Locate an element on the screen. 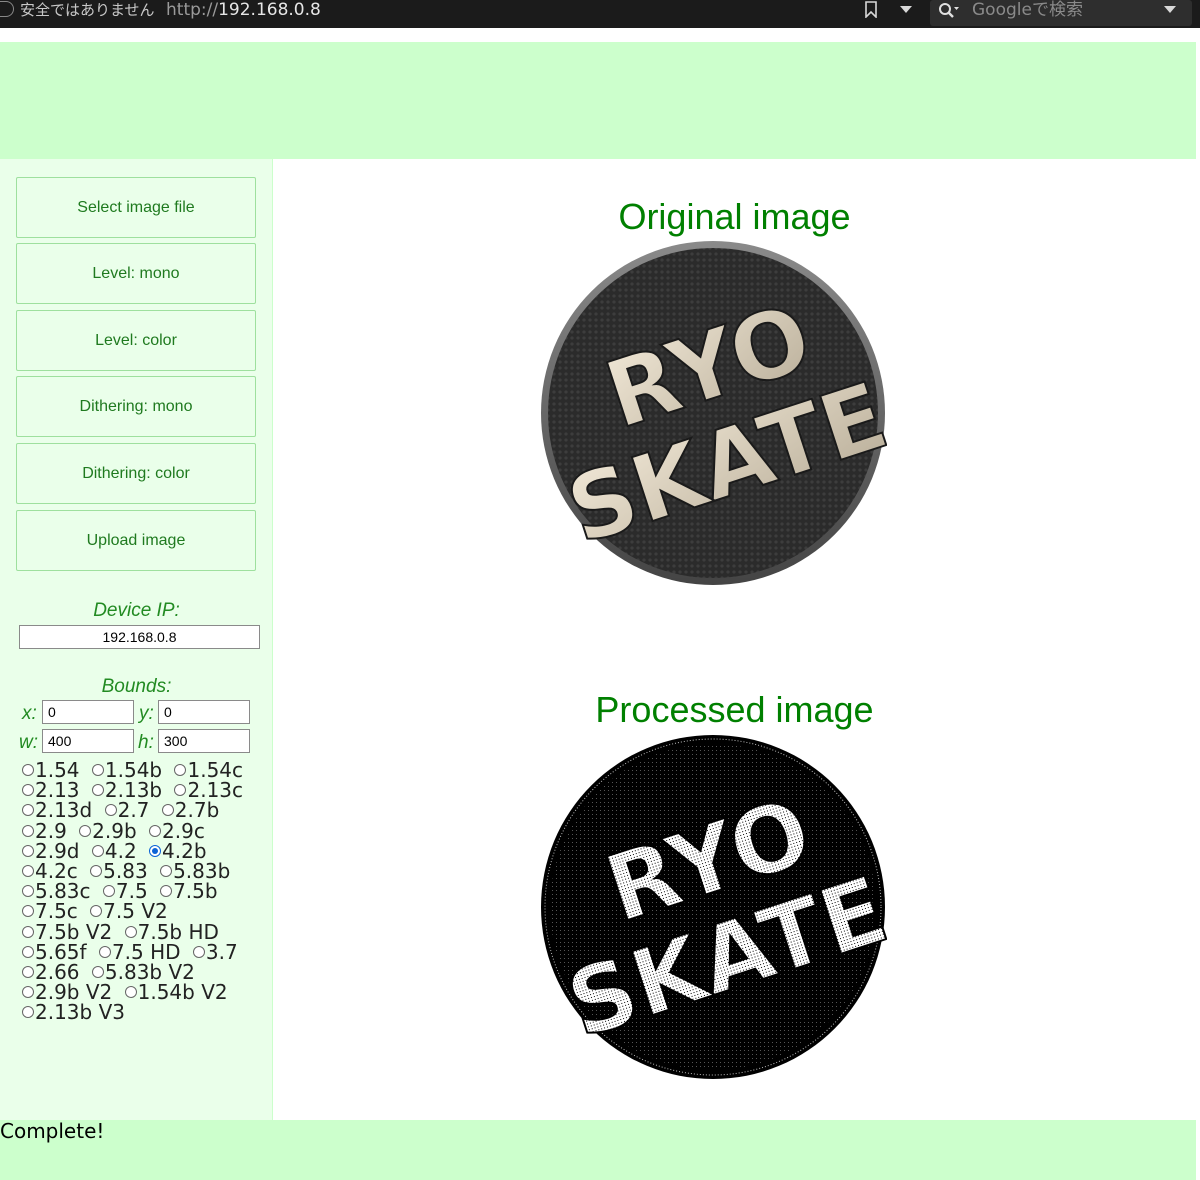 The width and height of the screenshot is (1200, 1180). bounds-y-label: y: is located at coordinates (146, 713).